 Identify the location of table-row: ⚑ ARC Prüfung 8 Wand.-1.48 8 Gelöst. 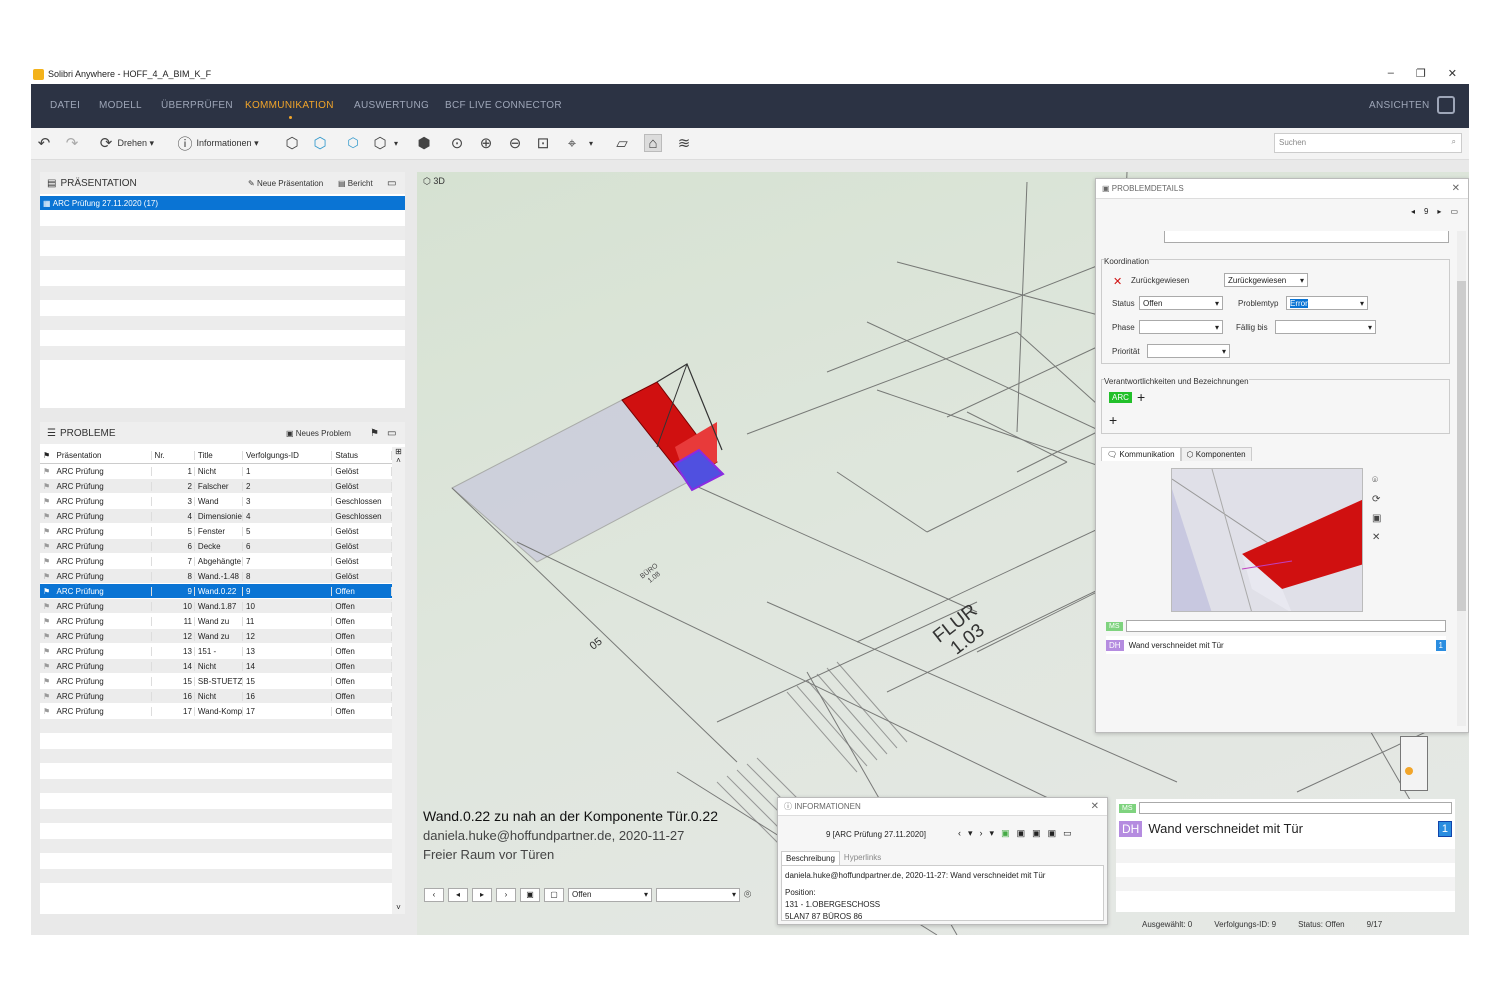
(216, 576).